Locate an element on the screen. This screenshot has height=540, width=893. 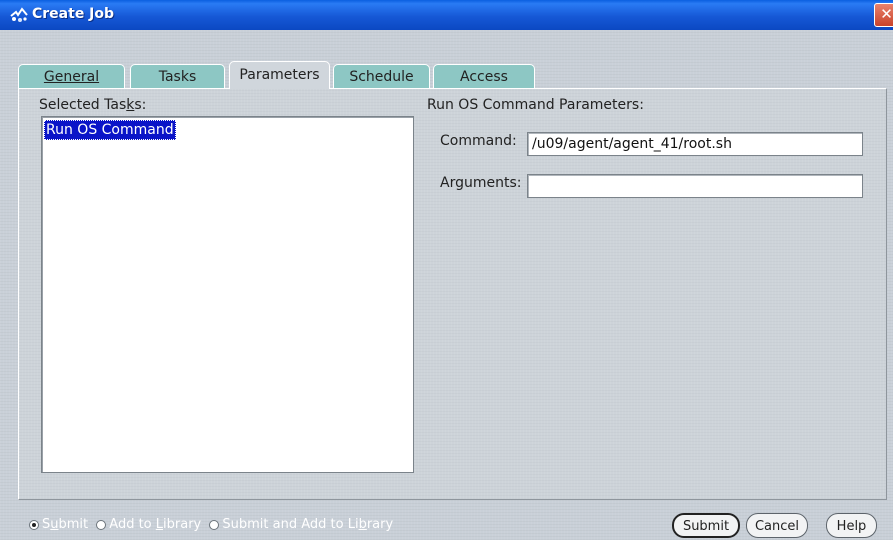
radio-checked-icon is located at coordinates (34, 524).